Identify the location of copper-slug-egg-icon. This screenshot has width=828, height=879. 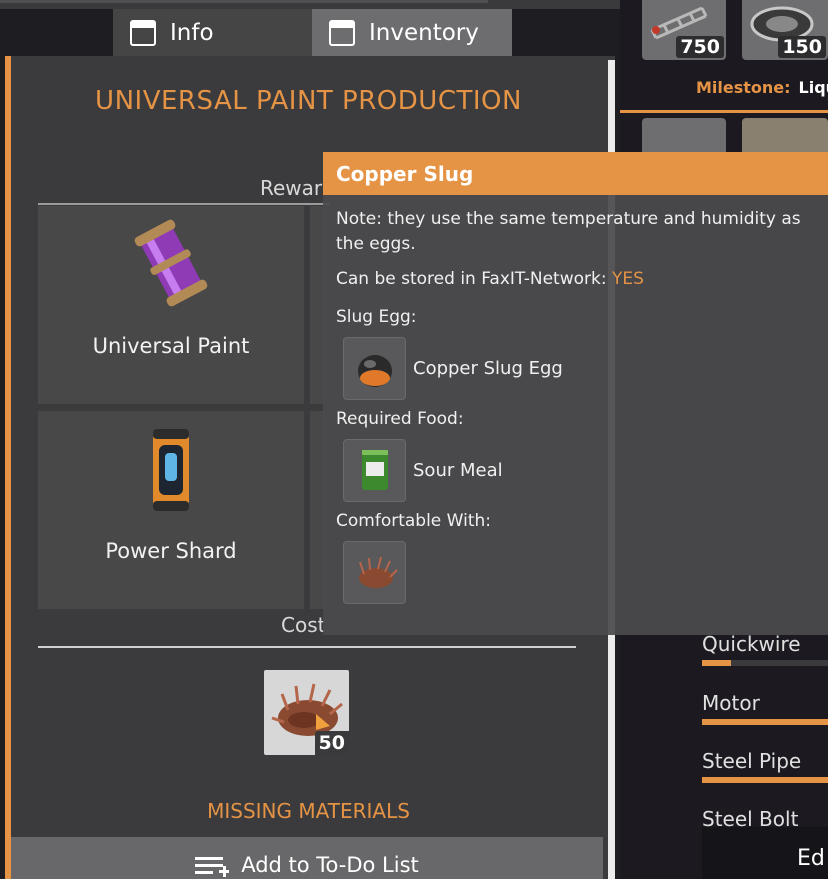
(374, 370).